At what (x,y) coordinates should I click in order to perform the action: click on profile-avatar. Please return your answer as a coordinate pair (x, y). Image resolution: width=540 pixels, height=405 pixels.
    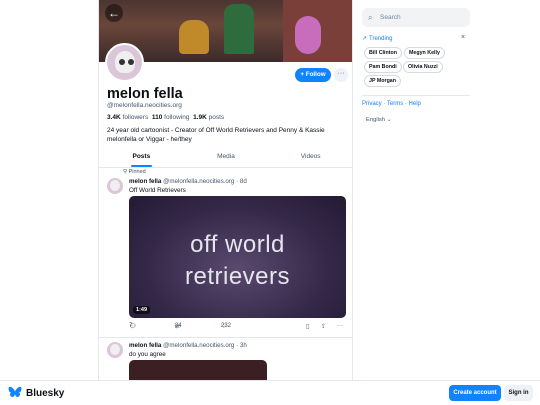
    Looking at the image, I should click on (124, 62).